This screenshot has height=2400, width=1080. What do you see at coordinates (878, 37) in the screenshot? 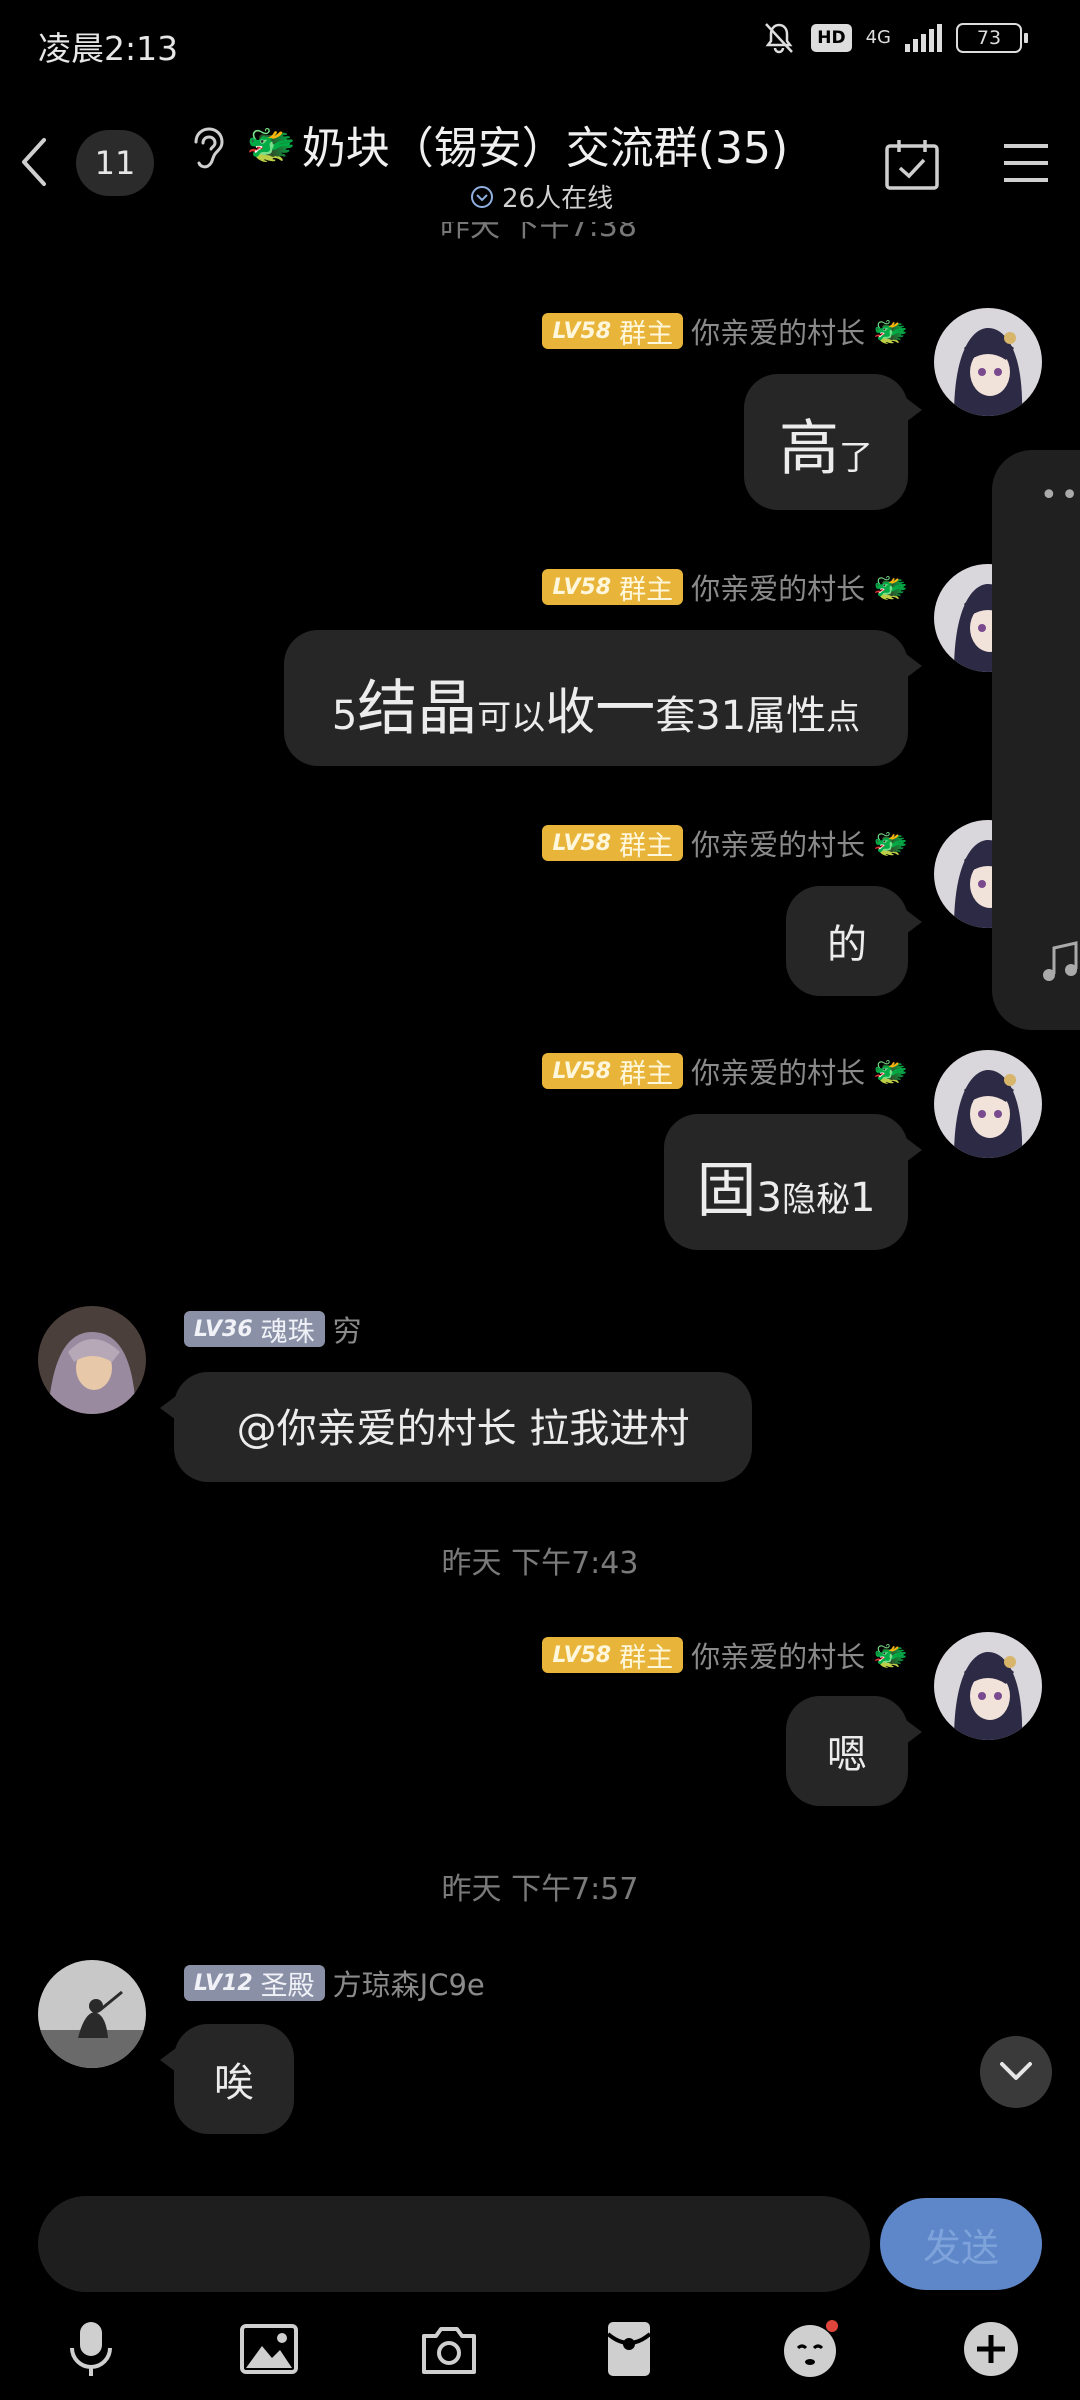
I see `network-type: 4G` at bounding box center [878, 37].